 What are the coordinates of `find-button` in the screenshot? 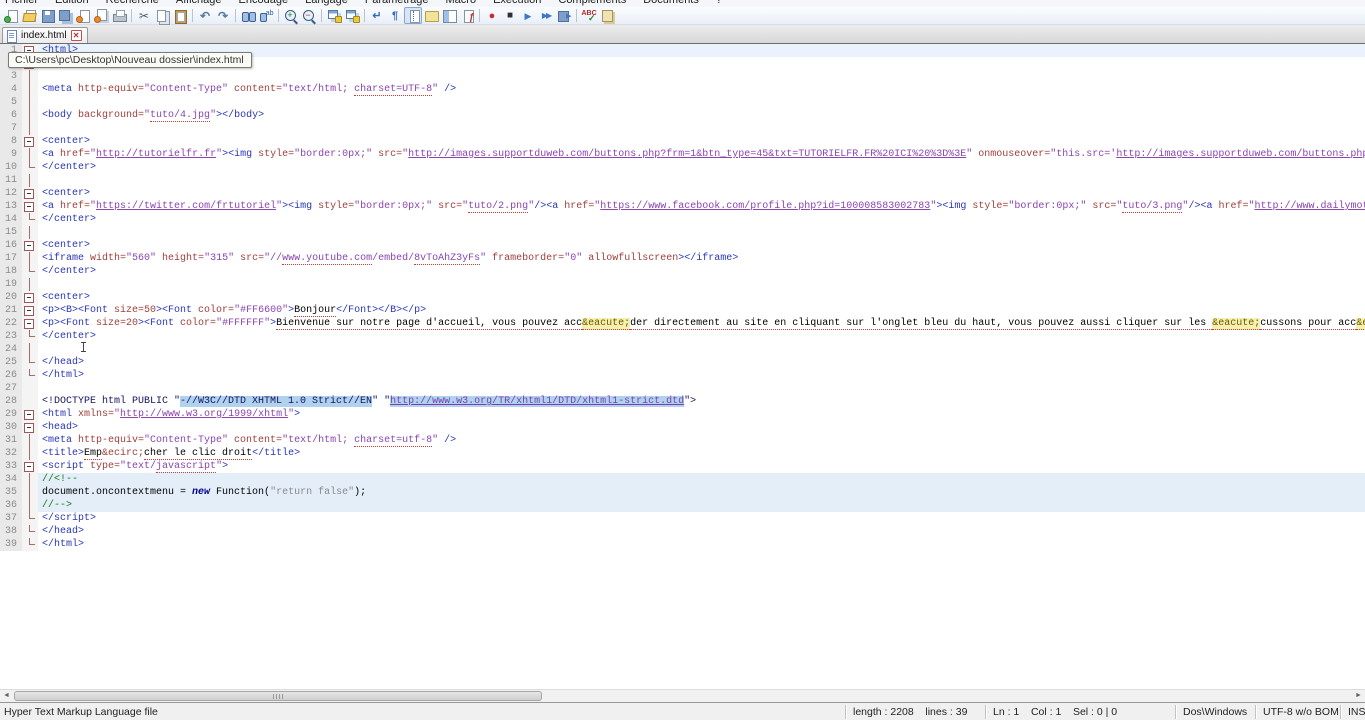 It's located at (248, 15).